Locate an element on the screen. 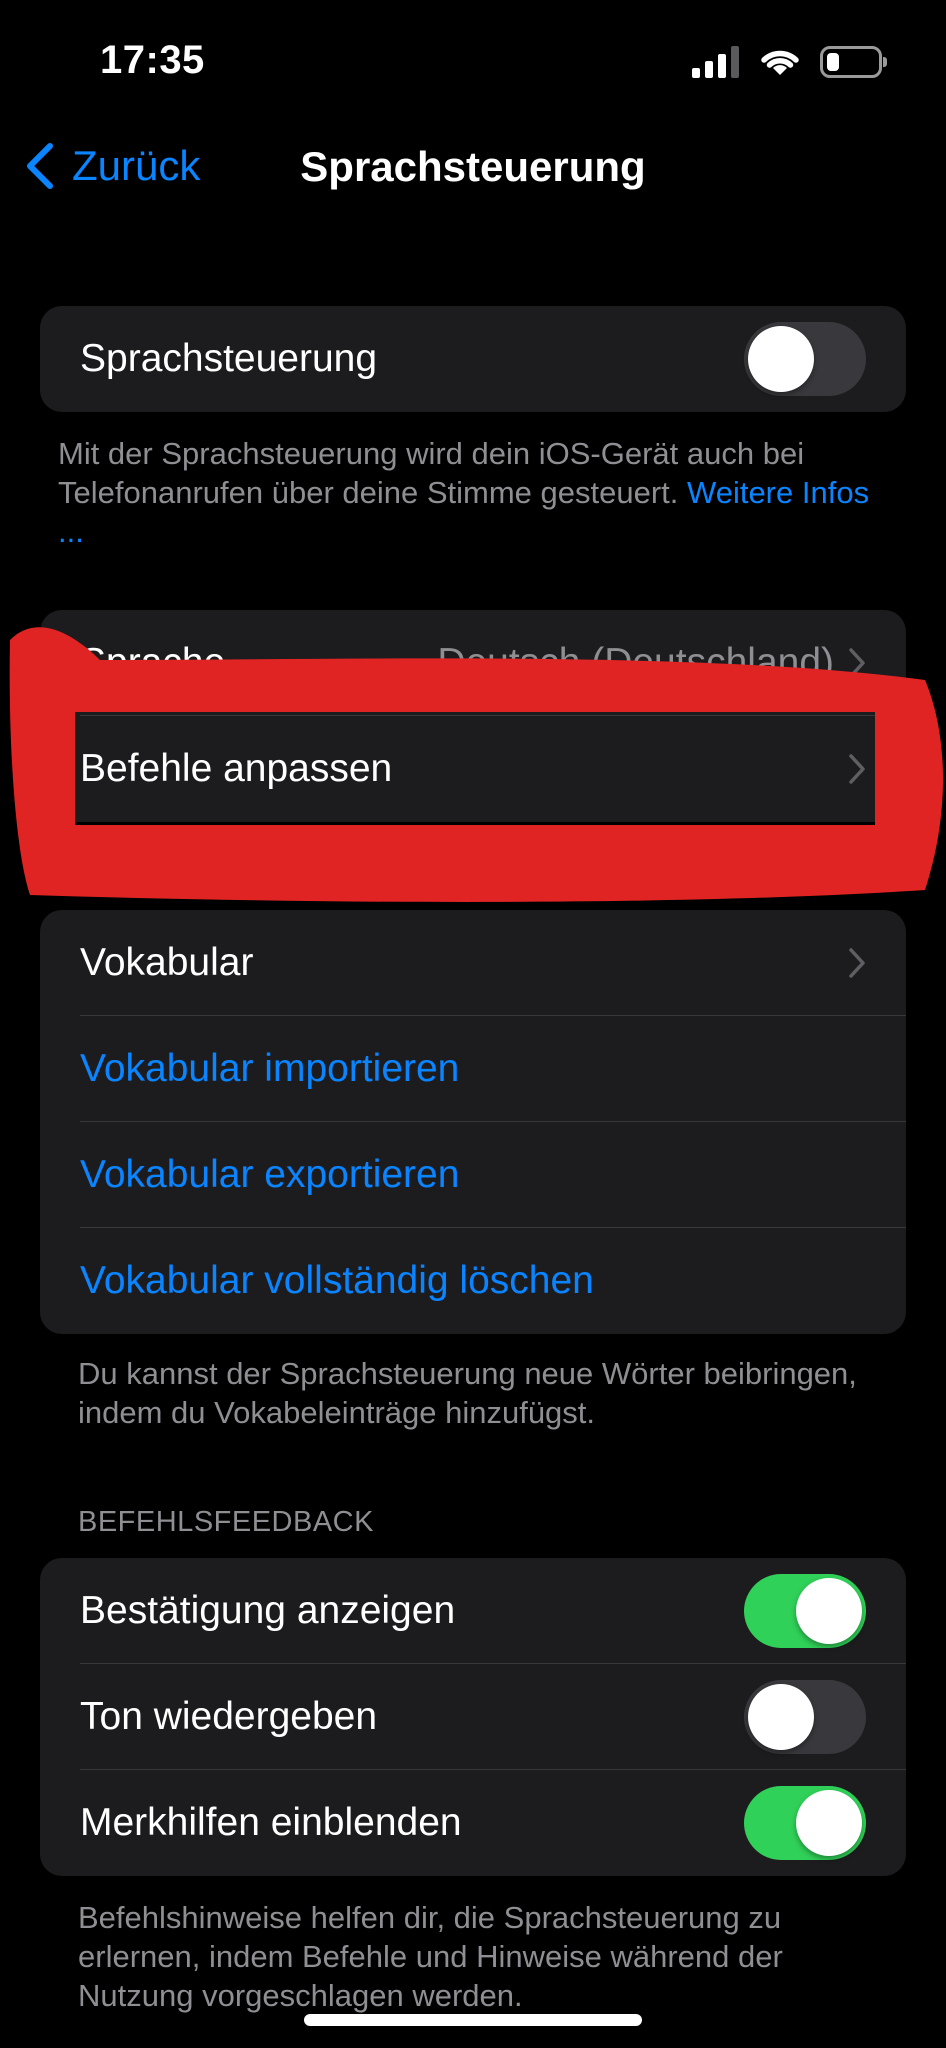  export-vocabulary-label: Vokabular exportieren is located at coordinates (270, 1174).